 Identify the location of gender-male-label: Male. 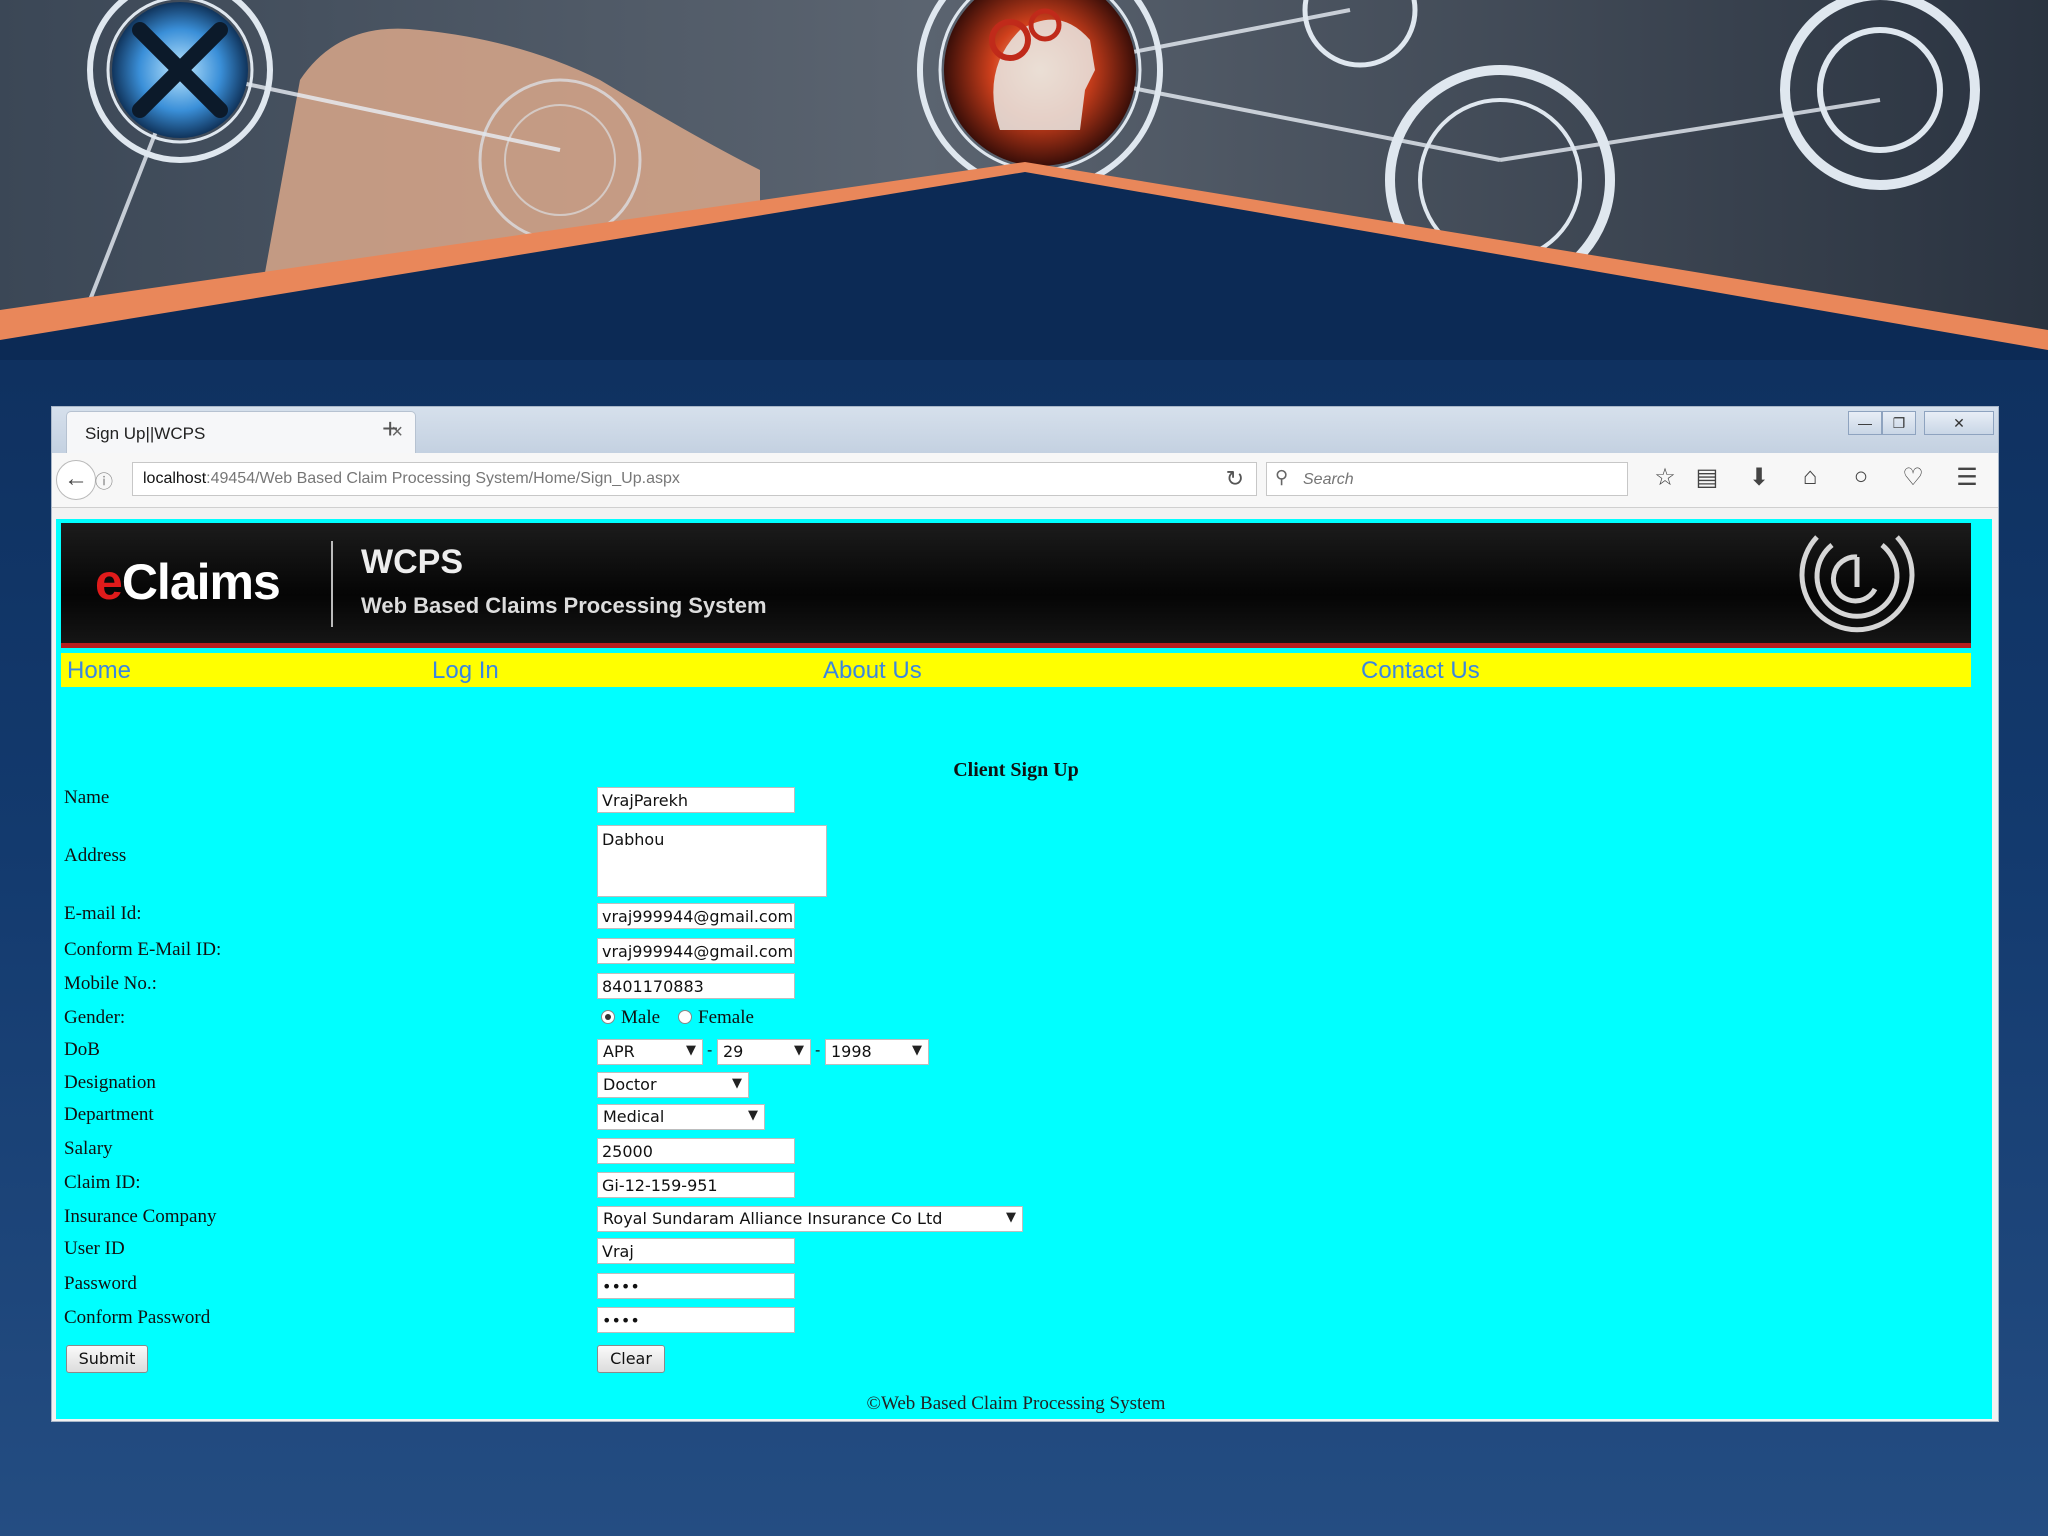
(641, 1017).